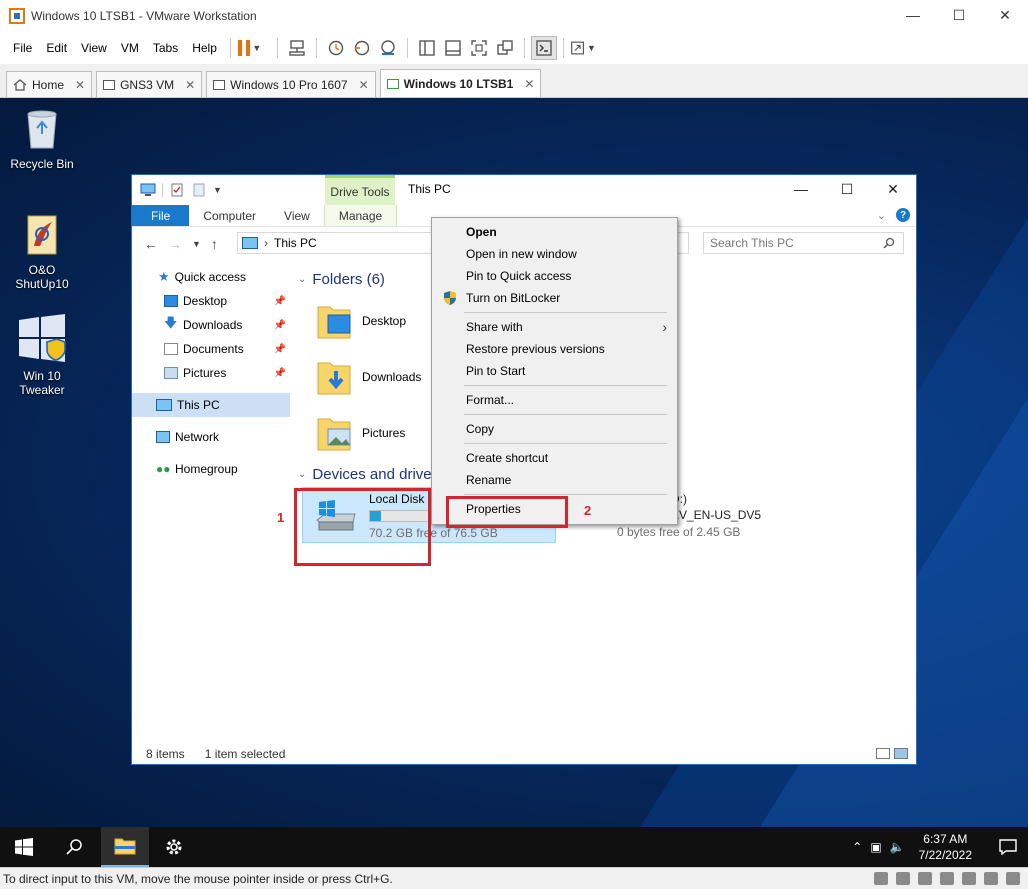  I want to click on network-adapter-icon, so click(925, 878).